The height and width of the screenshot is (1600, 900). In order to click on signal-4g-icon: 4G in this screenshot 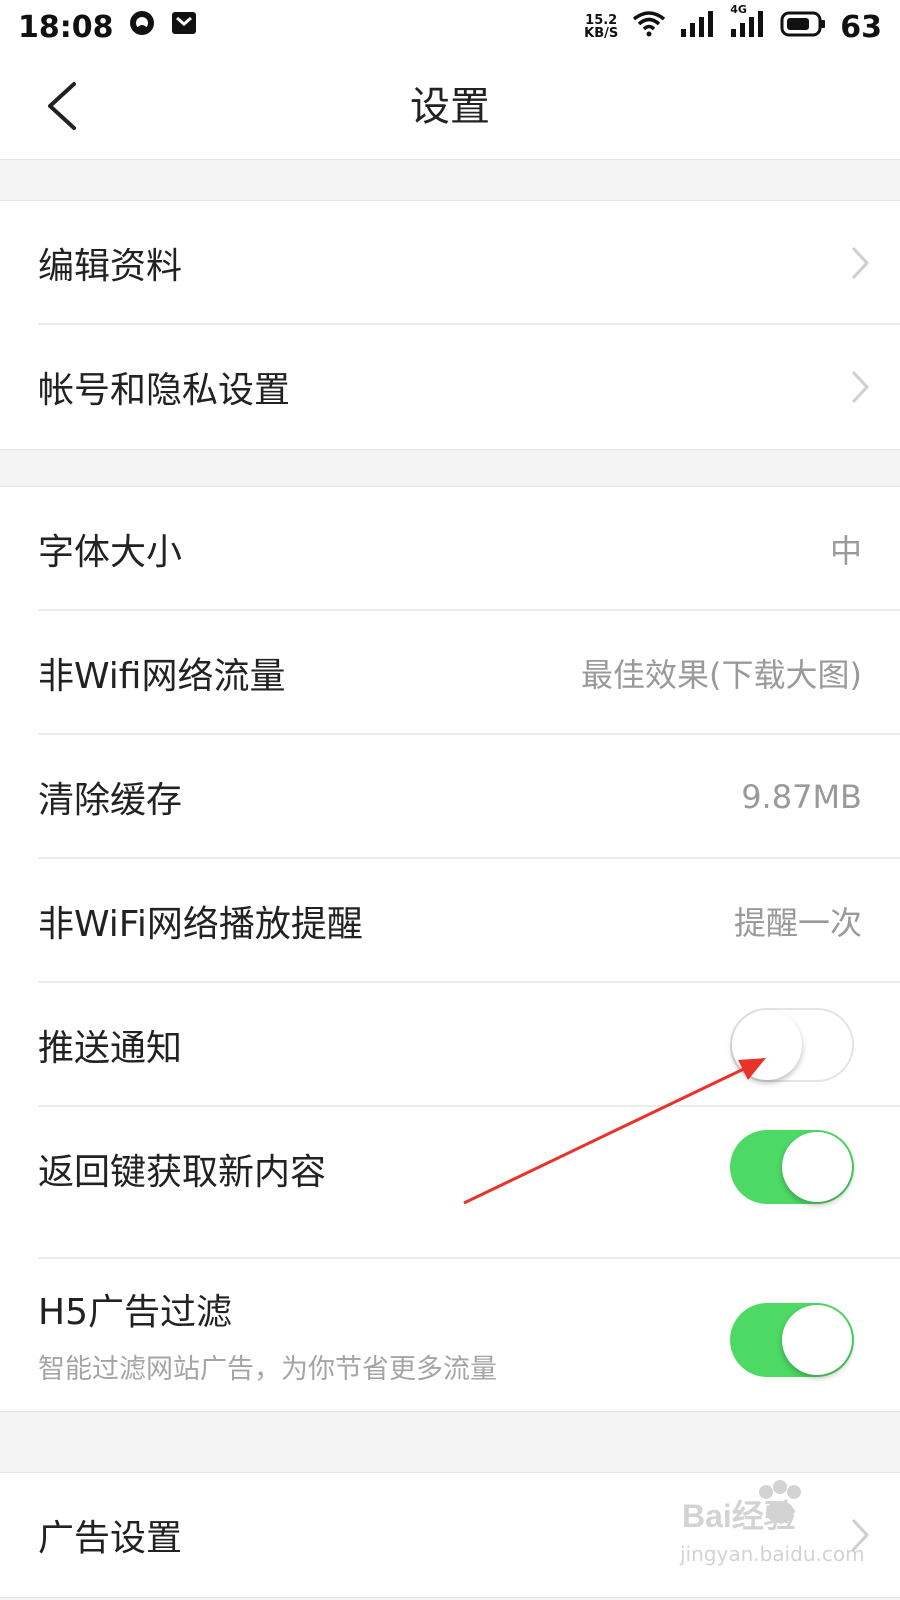, I will do `click(748, 24)`.